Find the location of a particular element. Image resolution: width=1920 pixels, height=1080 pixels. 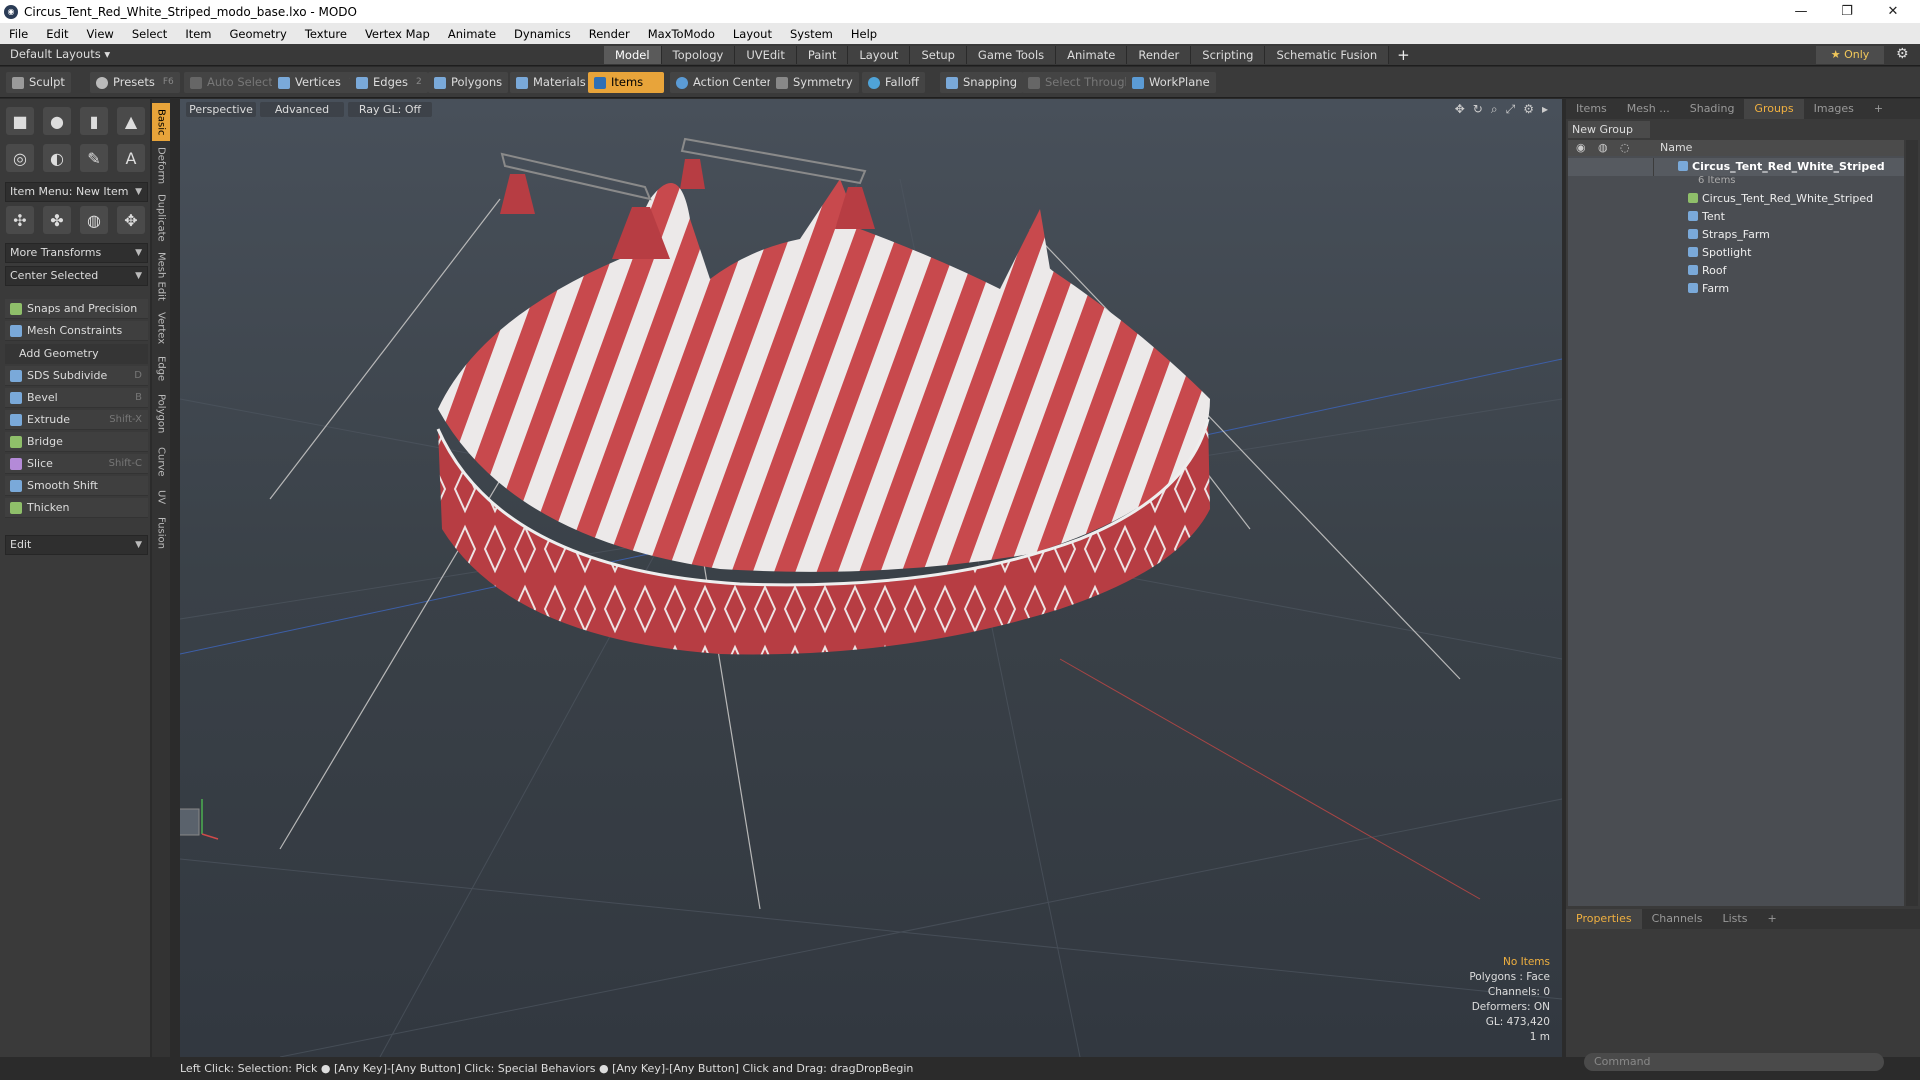

perspective-button: Perspective is located at coordinates (221, 109).